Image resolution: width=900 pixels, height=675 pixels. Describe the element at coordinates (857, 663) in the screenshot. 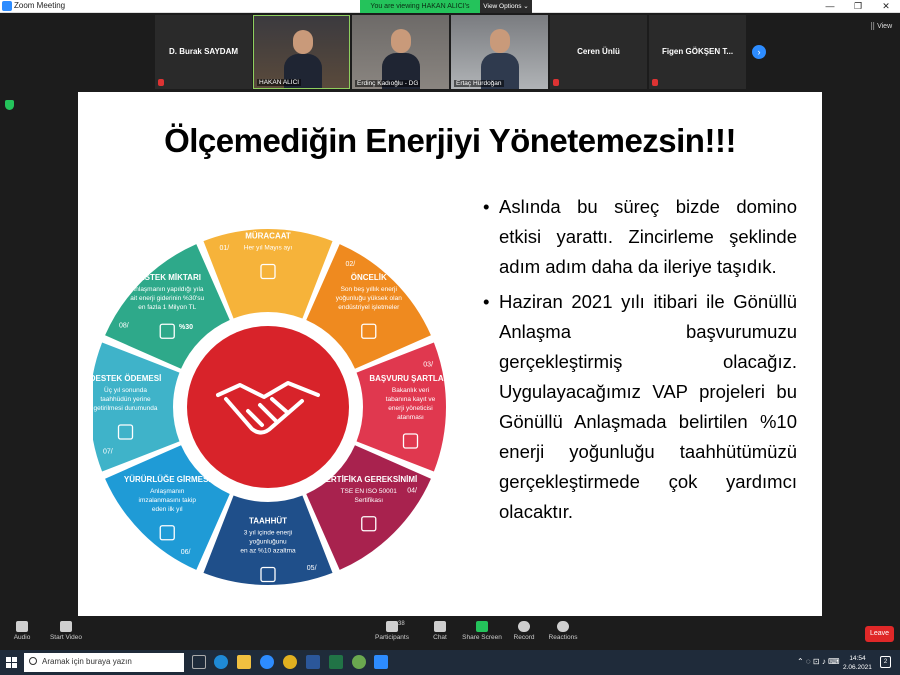

I see `taskbar-clock: 14:54 2.06.2021` at that location.